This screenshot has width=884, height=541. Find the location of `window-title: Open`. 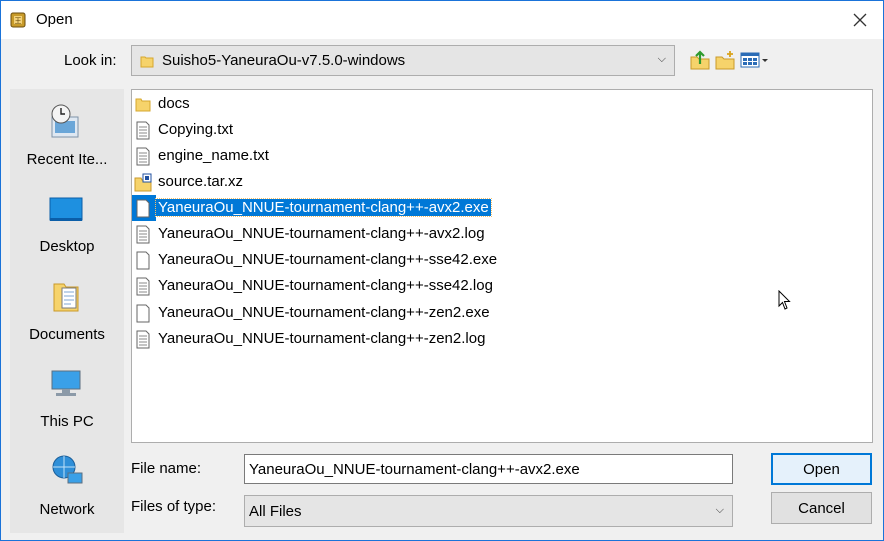

window-title: Open is located at coordinates (54, 19).